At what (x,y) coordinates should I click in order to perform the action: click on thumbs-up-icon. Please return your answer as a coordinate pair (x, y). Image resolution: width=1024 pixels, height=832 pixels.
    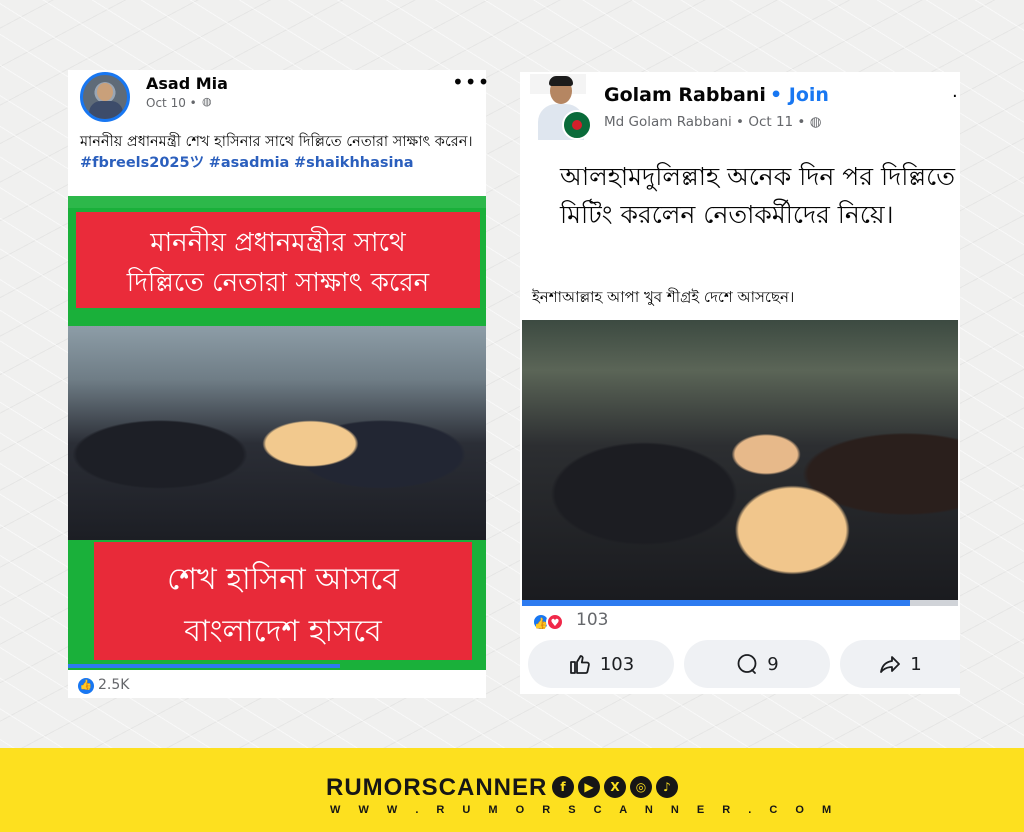
    Looking at the image, I should click on (579, 664).